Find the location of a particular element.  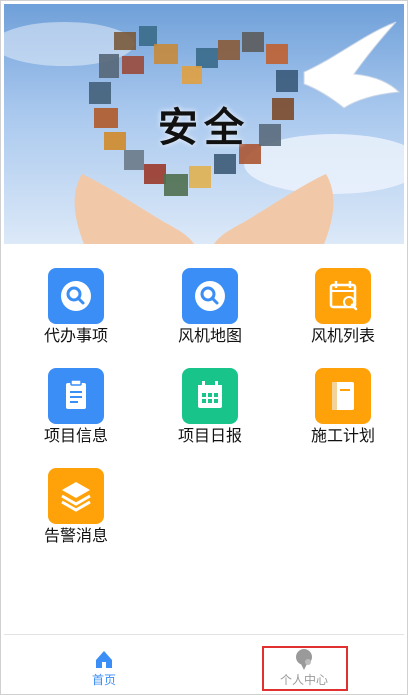

menu-item-fan-list: 风机列表 is located at coordinates (342, 294).